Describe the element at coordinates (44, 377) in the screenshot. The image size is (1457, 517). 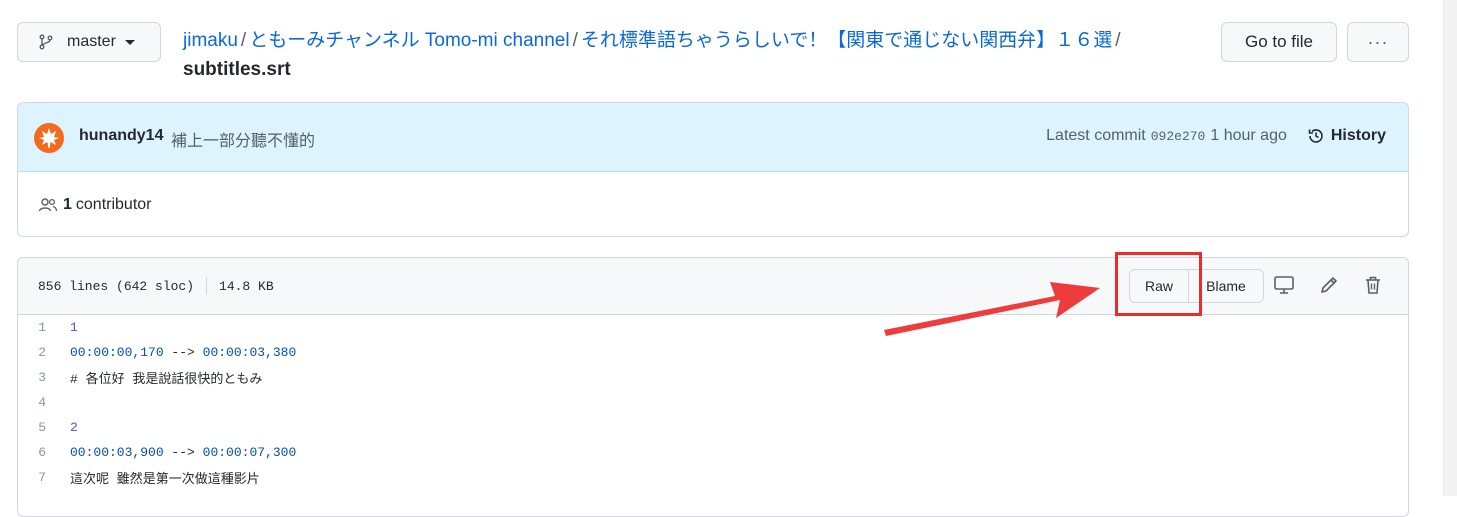
I see `line-number: 3` at that location.